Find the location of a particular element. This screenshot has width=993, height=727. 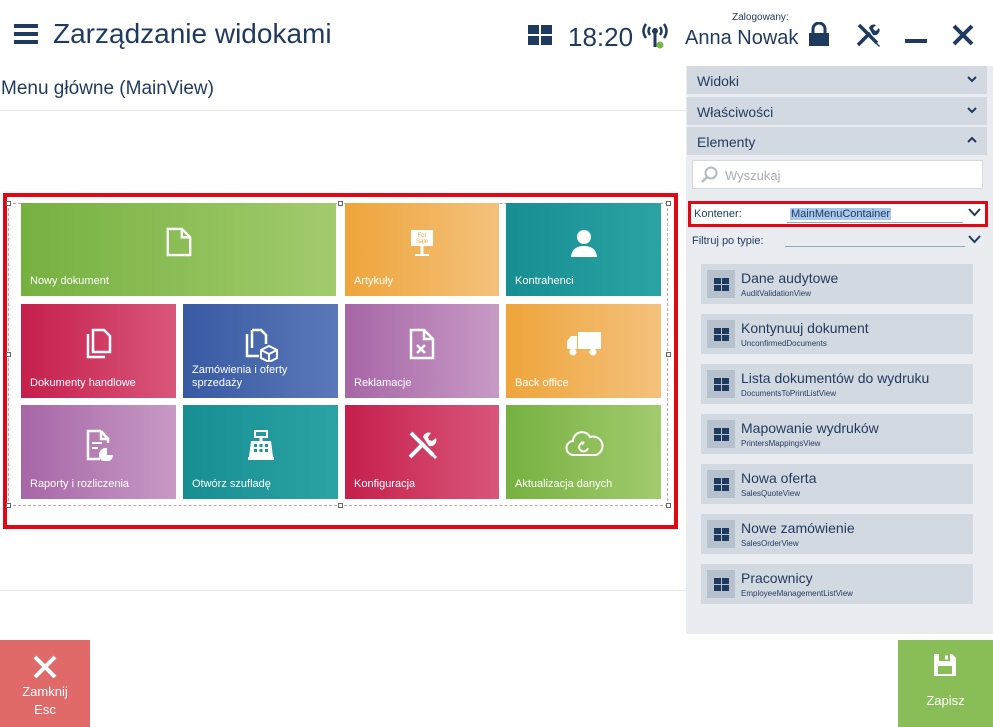

container-value: MainMenuContainer is located at coordinates (841, 214).